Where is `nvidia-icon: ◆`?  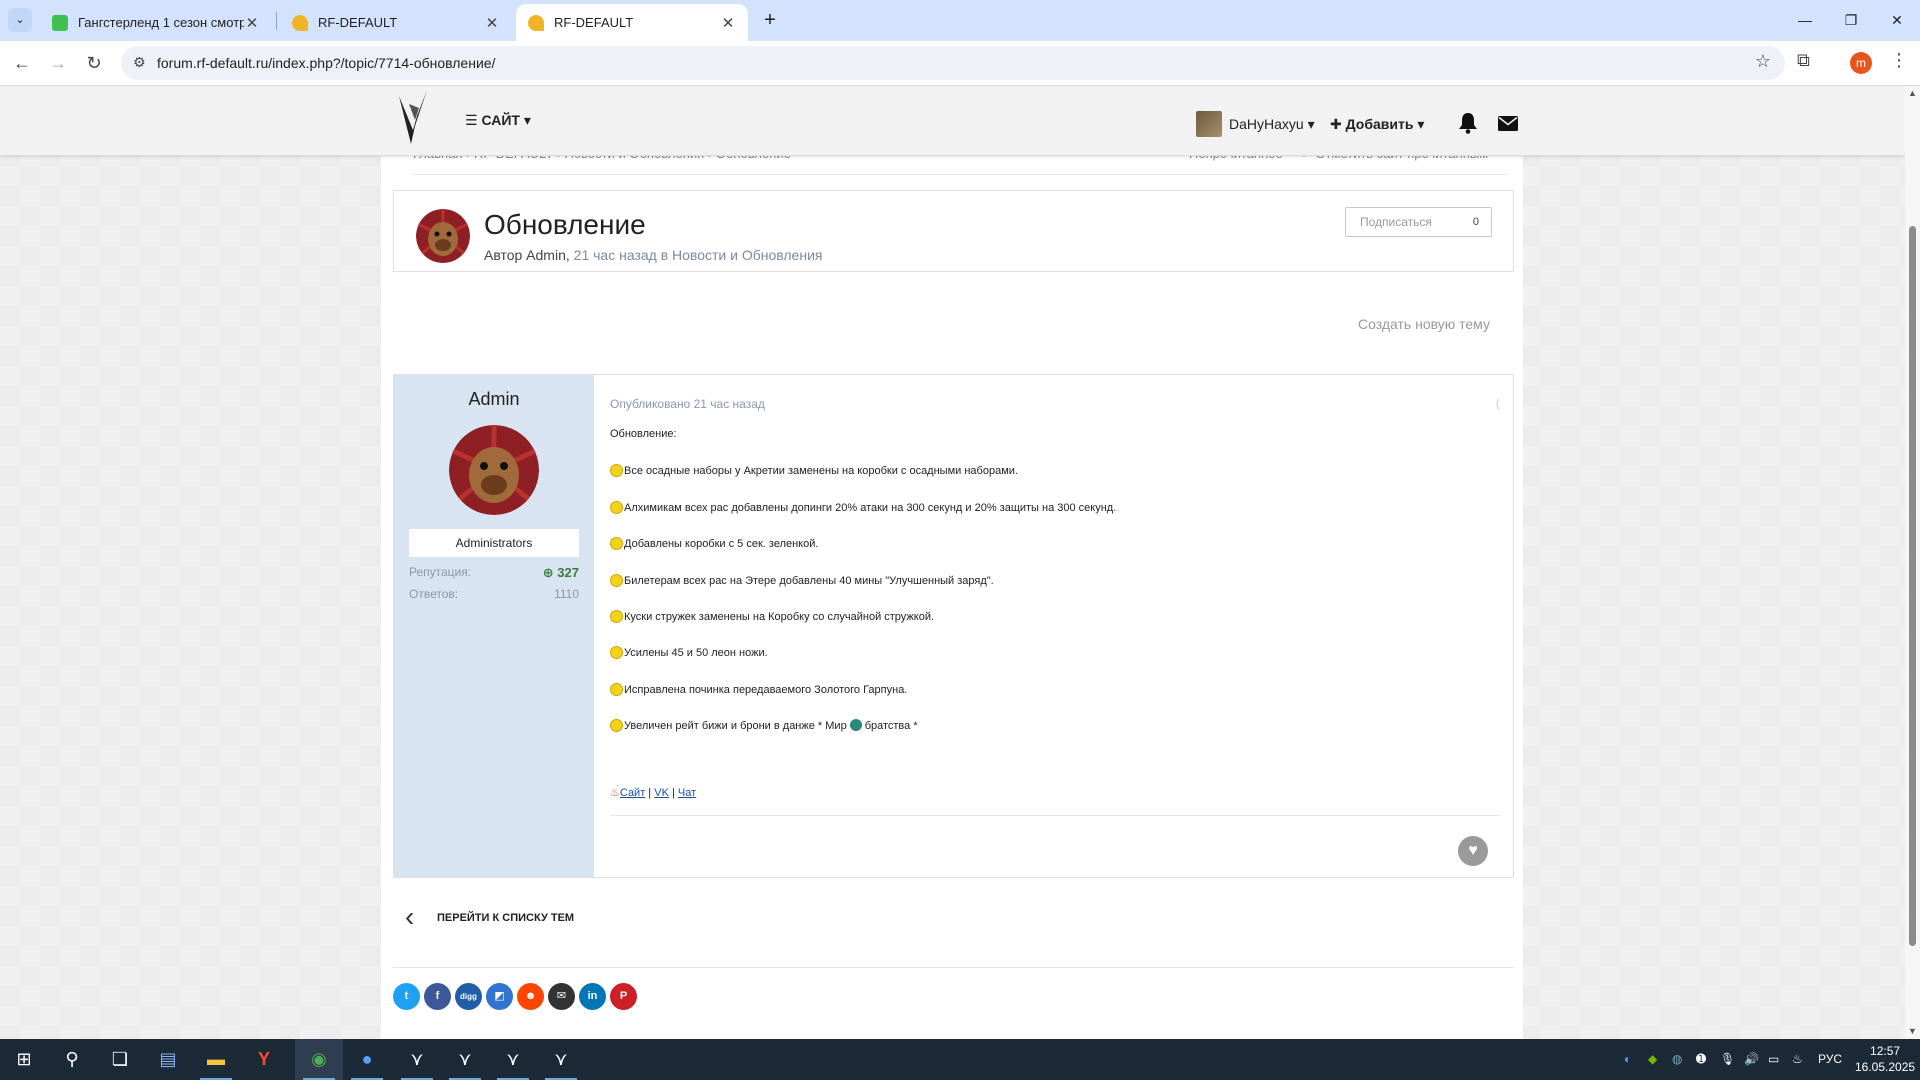 nvidia-icon: ◆ is located at coordinates (1652, 1059).